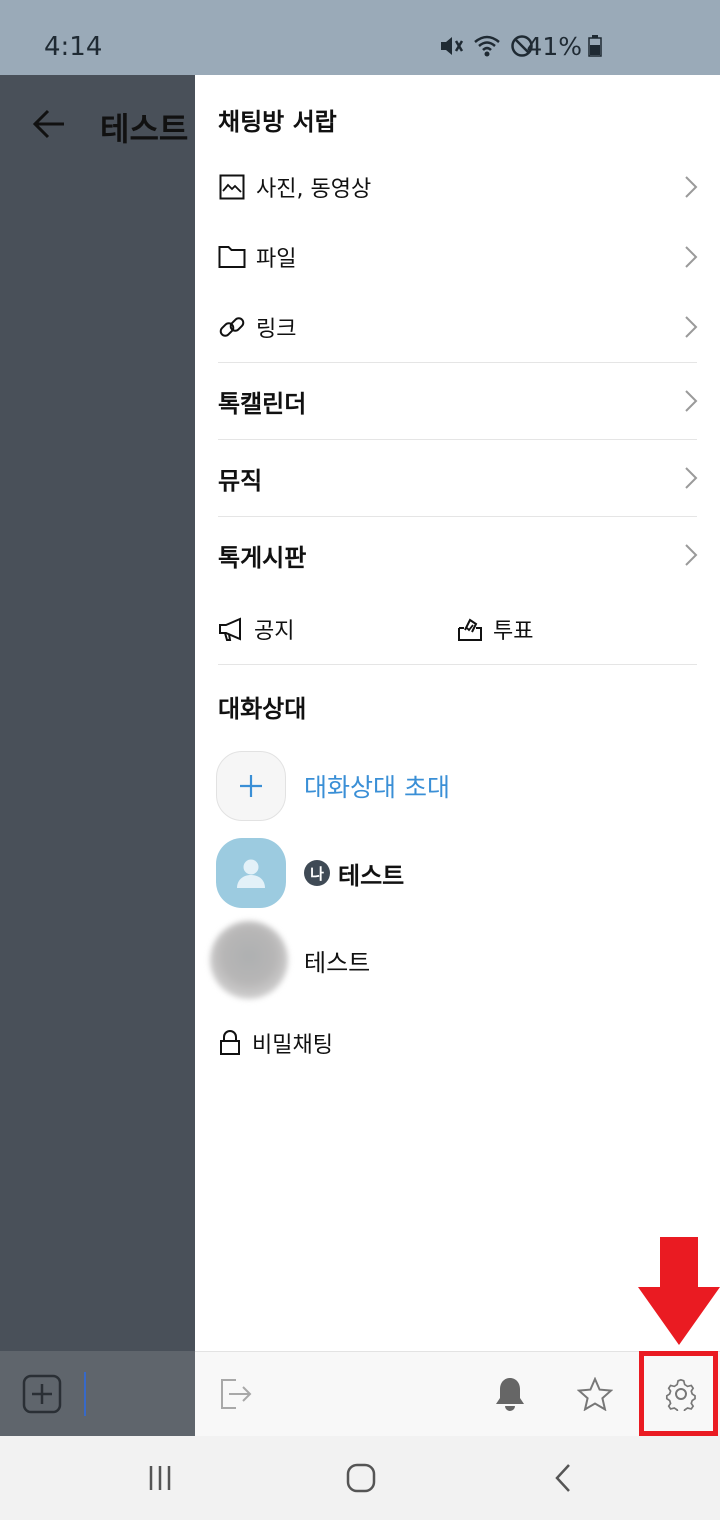  Describe the element at coordinates (276, 329) in the screenshot. I see `links-label: 링크` at that location.